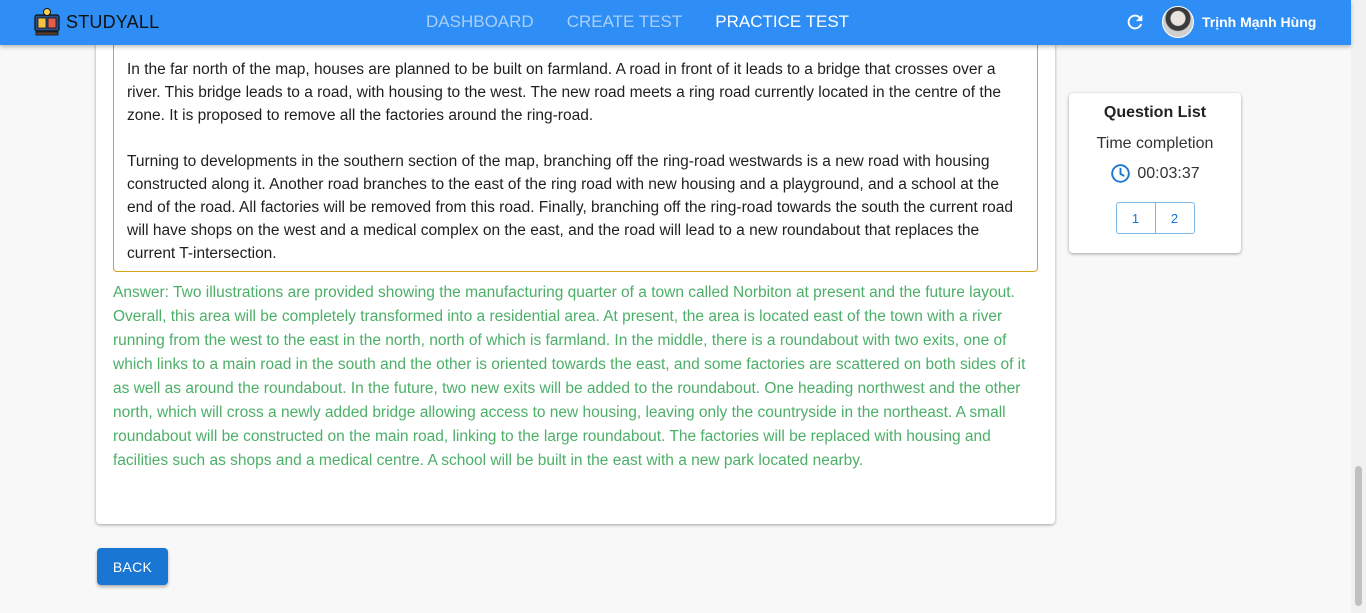 This screenshot has width=1366, height=613. What do you see at coordinates (625, 22) in the screenshot?
I see `nav-create-test: CREATE TEST` at bounding box center [625, 22].